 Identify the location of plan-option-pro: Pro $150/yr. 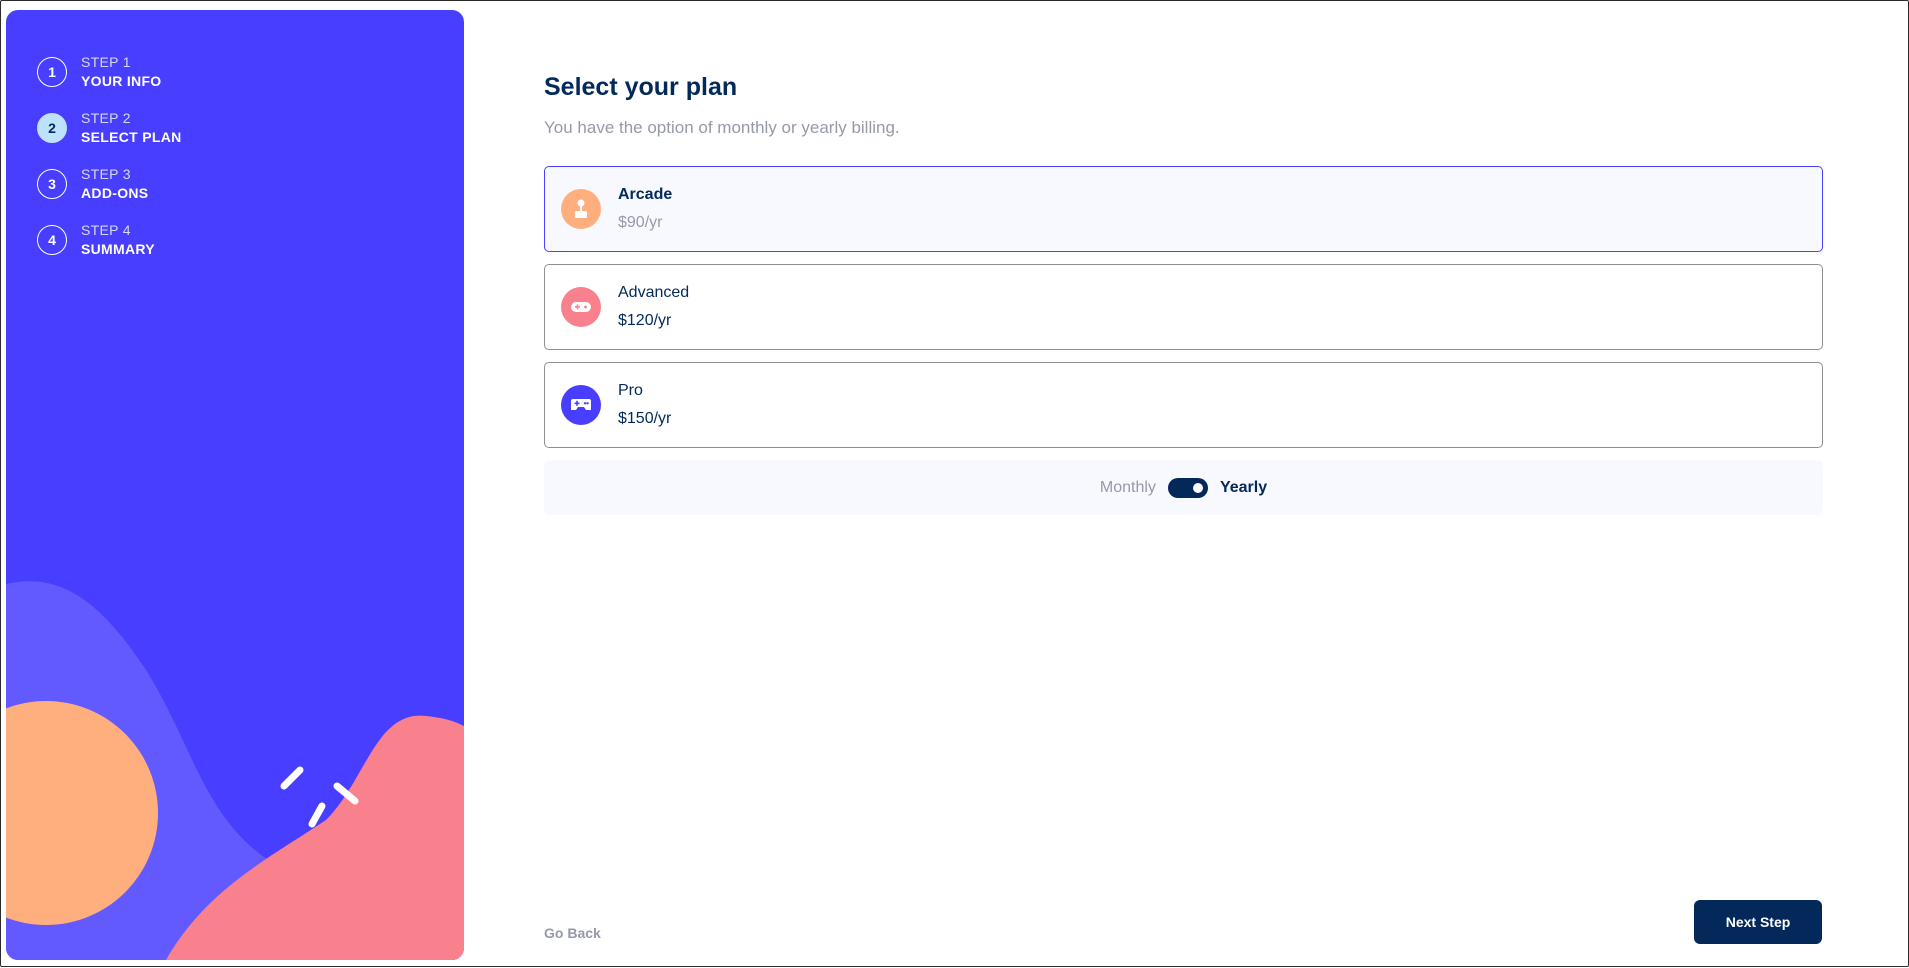
(1183, 405).